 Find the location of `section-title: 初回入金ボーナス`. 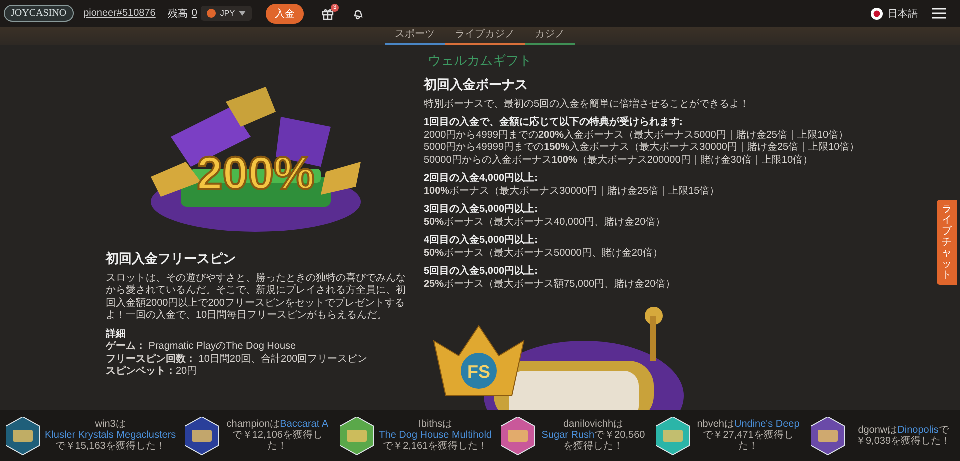

section-title: 初回入金ボーナス is located at coordinates (476, 85).